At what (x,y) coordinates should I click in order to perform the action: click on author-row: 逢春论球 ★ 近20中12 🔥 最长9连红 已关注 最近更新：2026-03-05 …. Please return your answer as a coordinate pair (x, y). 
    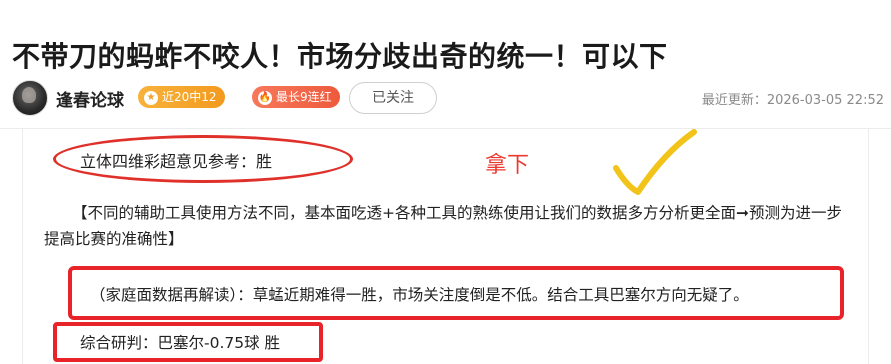
    Looking at the image, I should click on (449, 98).